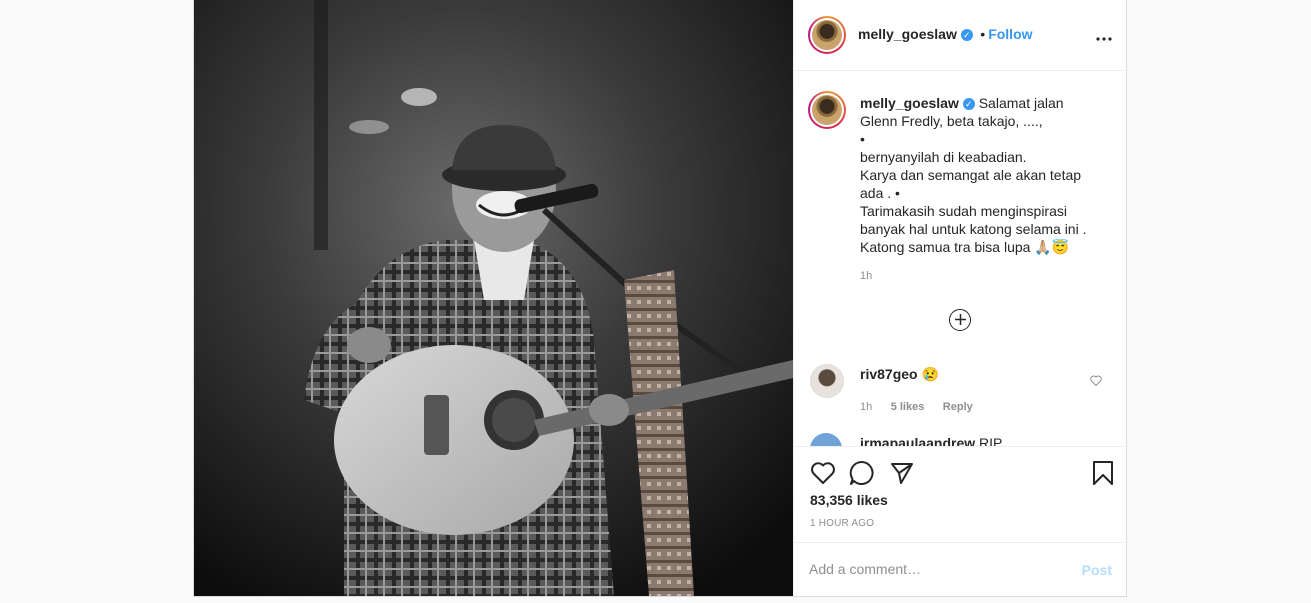 Image resolution: width=1311 pixels, height=603 pixels. I want to click on comment-input, so click(939, 569).